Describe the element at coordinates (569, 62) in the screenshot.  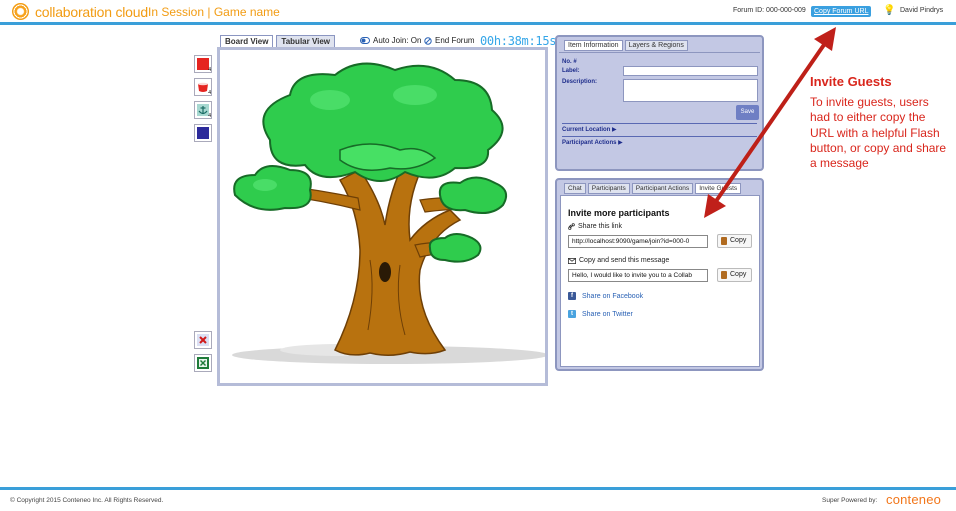
I see `item-number-label: No. #` at that location.